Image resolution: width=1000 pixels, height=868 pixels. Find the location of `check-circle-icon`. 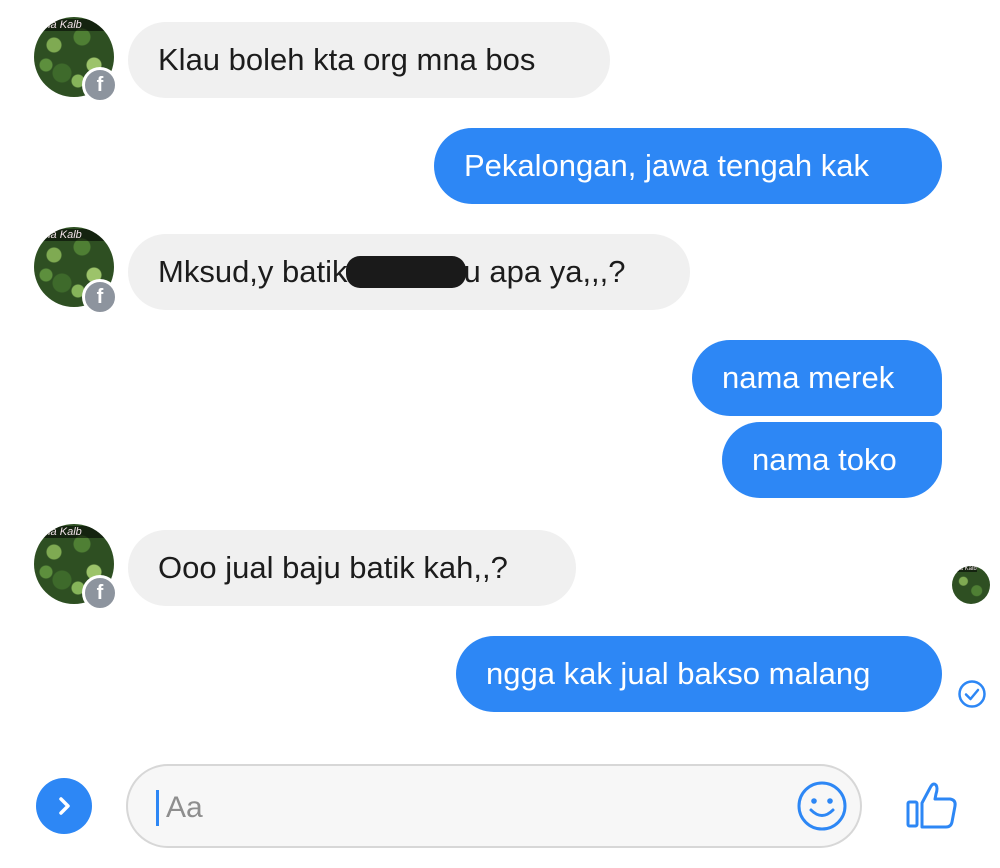

check-circle-icon is located at coordinates (972, 694).